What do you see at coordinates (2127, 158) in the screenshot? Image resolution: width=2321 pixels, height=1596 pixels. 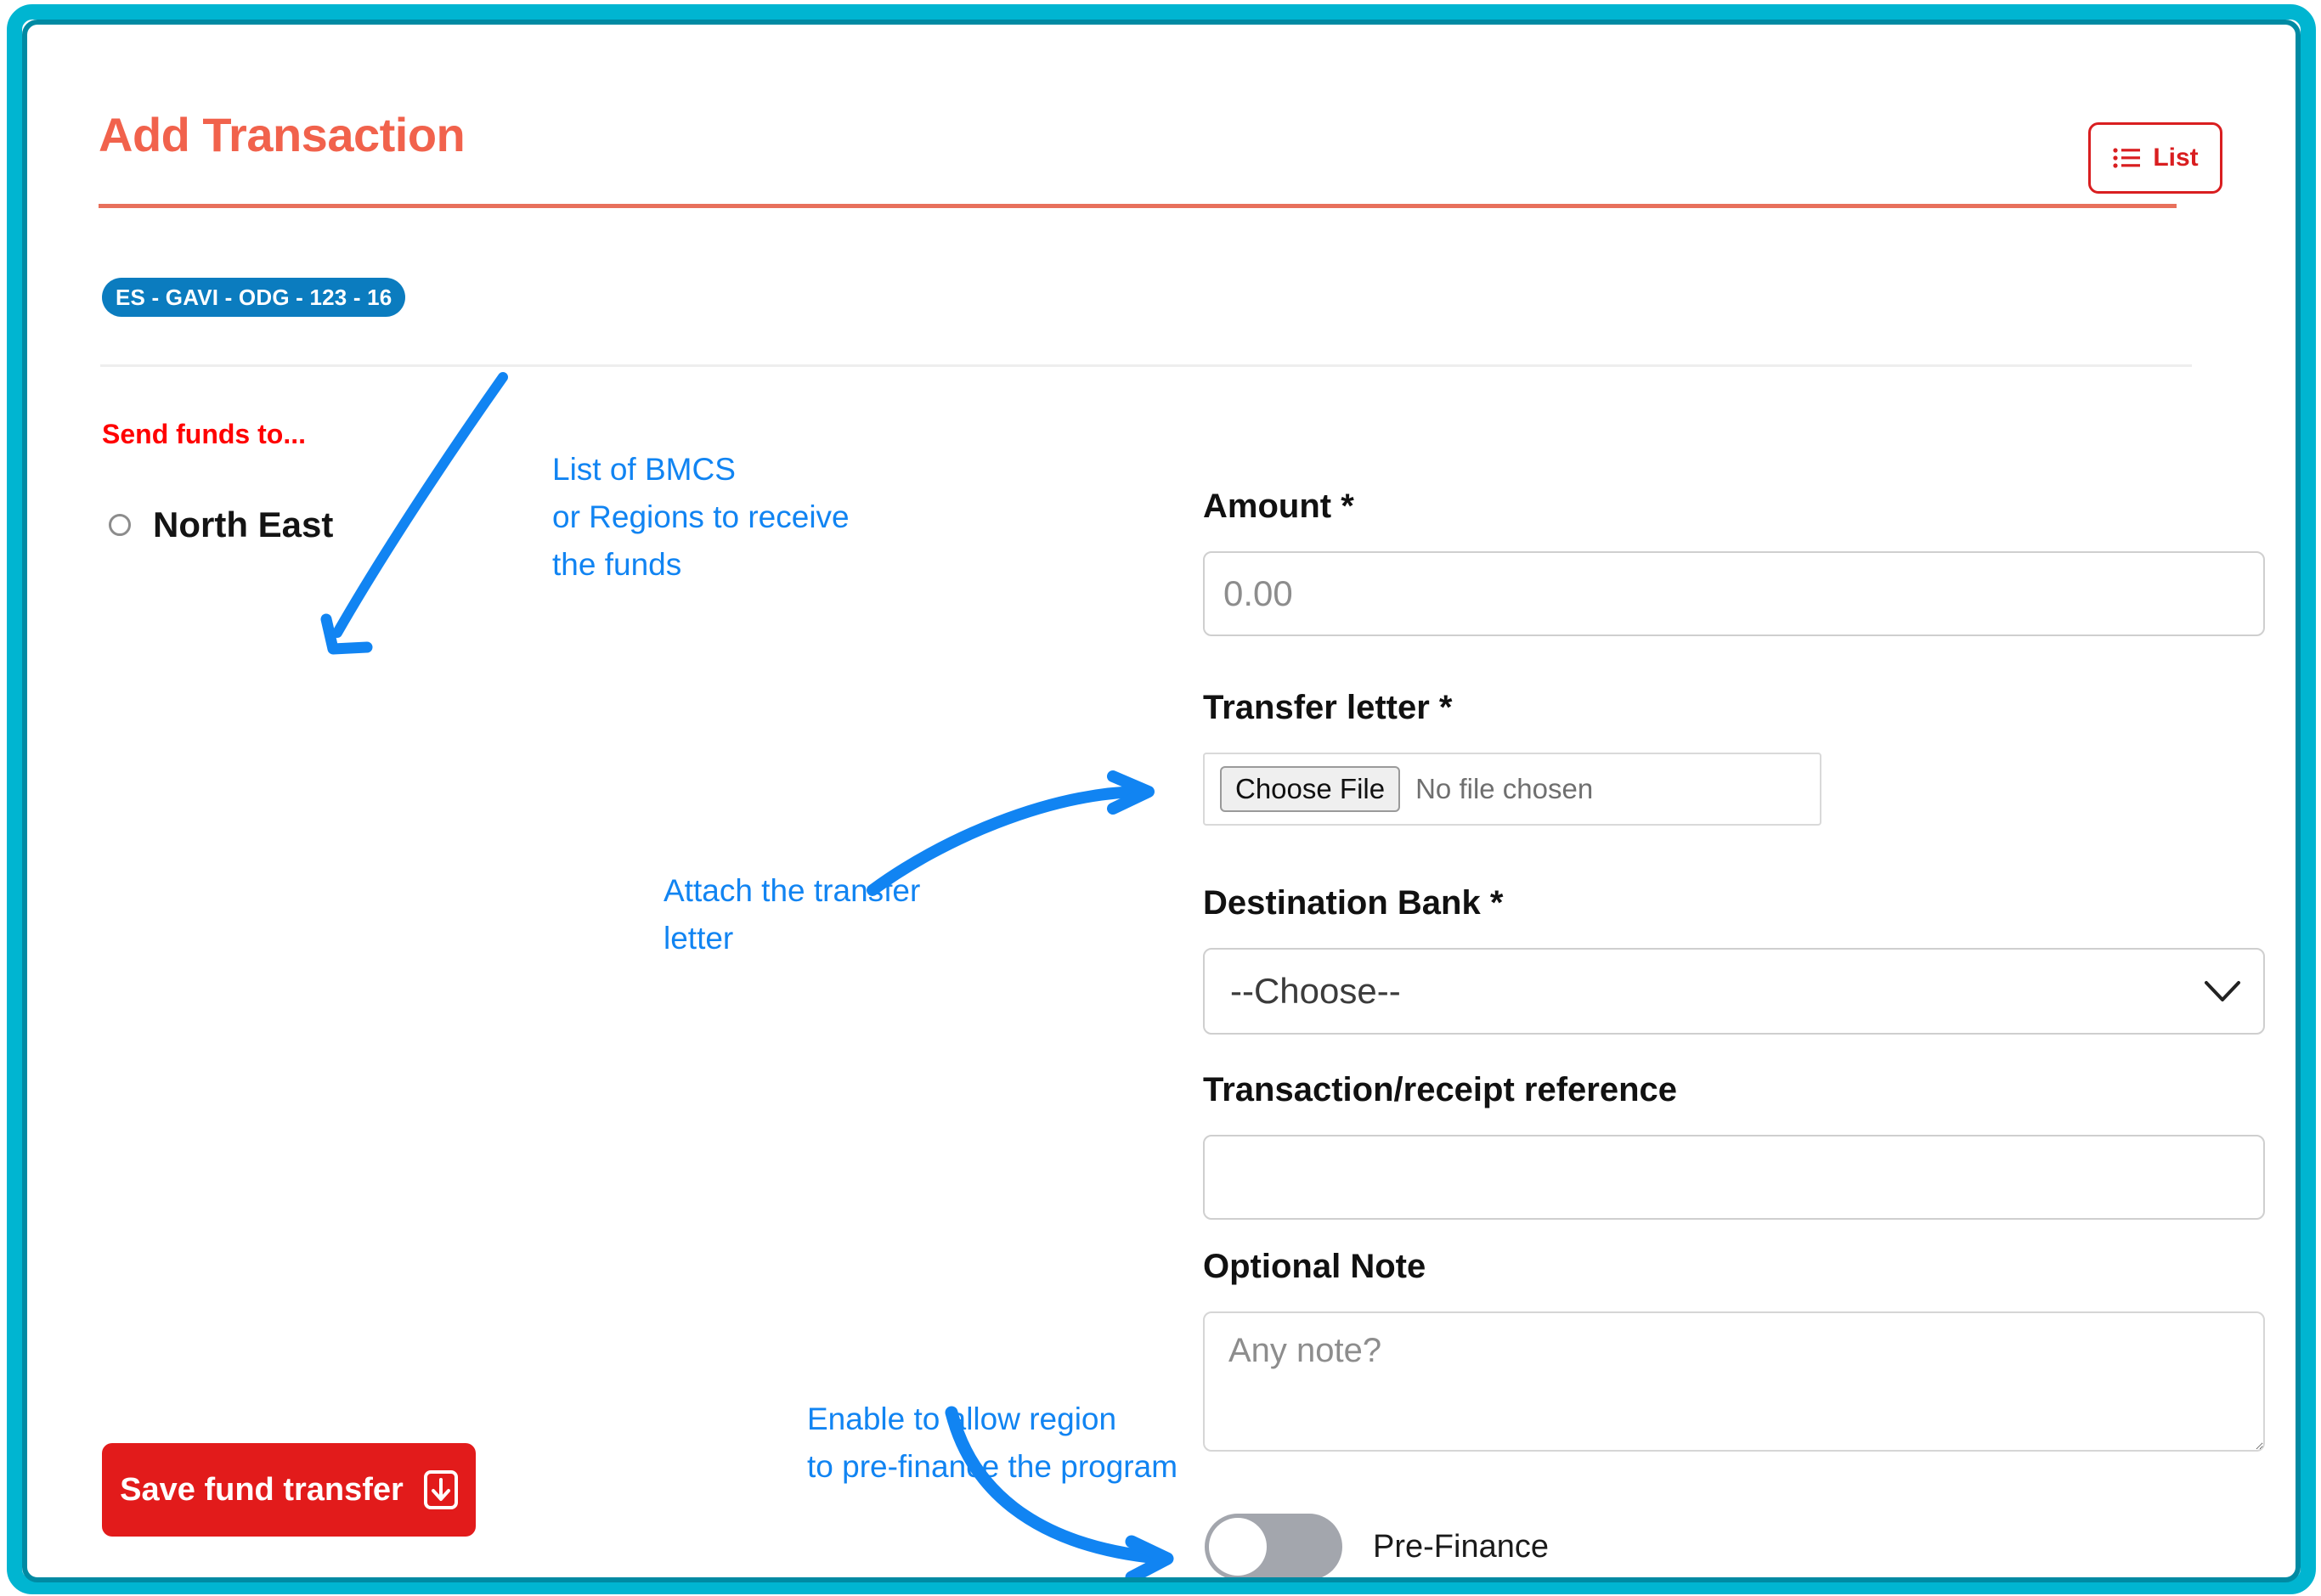 I see `list-icon` at bounding box center [2127, 158].